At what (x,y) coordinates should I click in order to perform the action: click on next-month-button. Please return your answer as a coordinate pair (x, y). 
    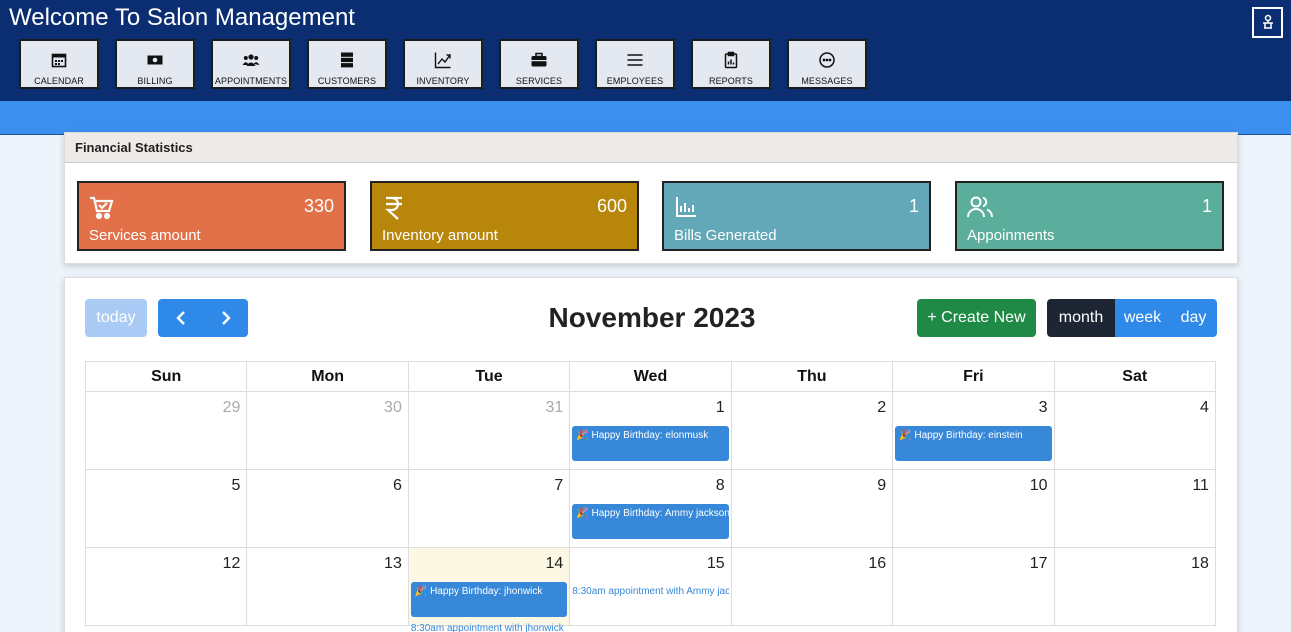
    Looking at the image, I should click on (225, 318).